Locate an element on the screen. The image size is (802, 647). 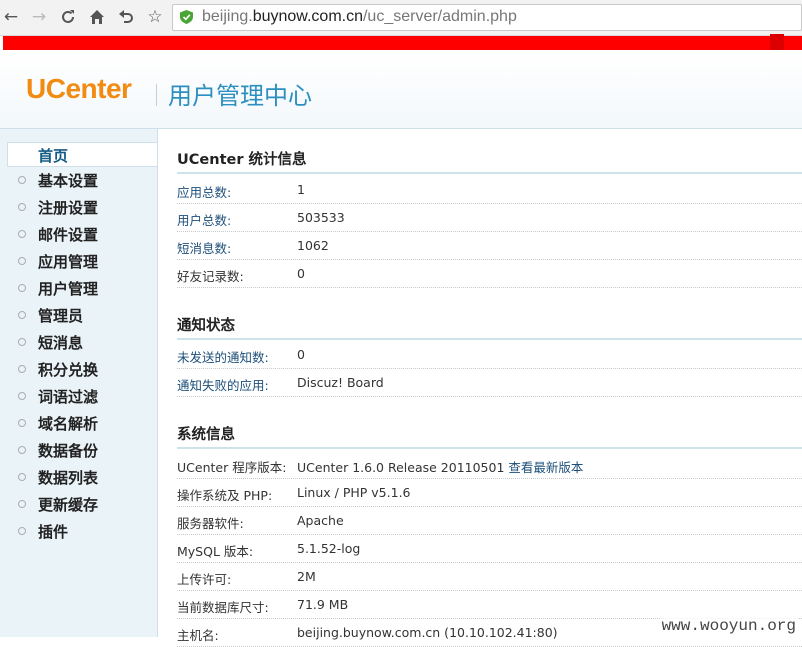
sidebar-item-home: 首页 is located at coordinates (82, 154).